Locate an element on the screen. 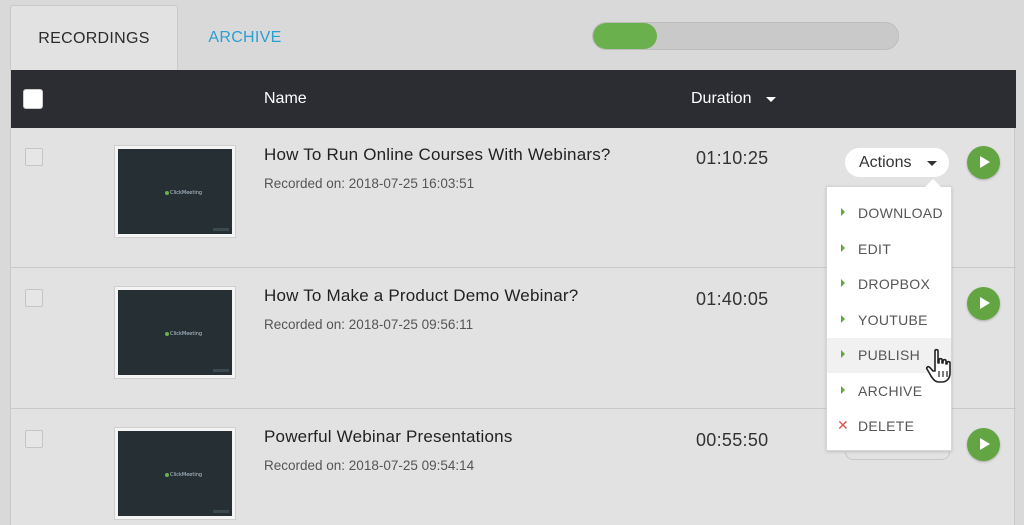  chevron-down-icon is located at coordinates (932, 163).